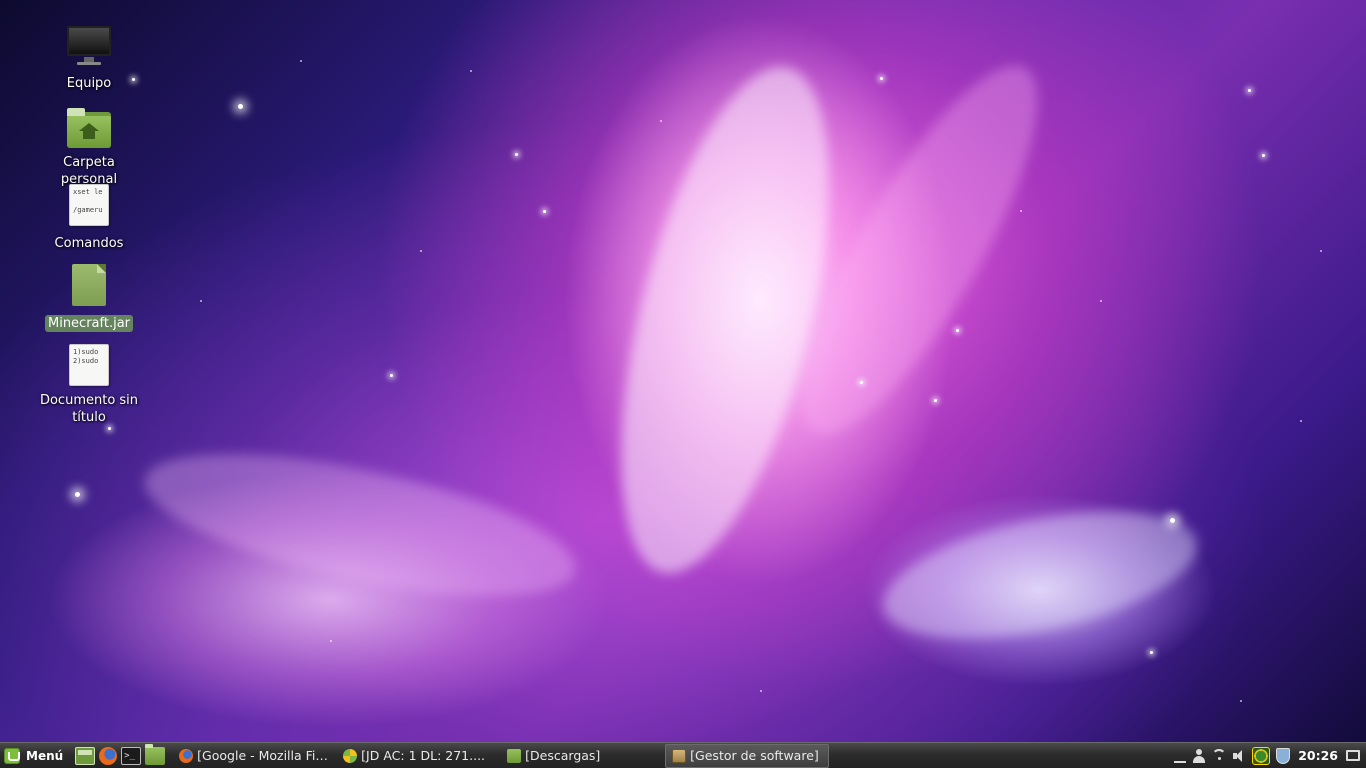 The height and width of the screenshot is (768, 1366). What do you see at coordinates (1219, 755) in the screenshot?
I see `network-icon` at bounding box center [1219, 755].